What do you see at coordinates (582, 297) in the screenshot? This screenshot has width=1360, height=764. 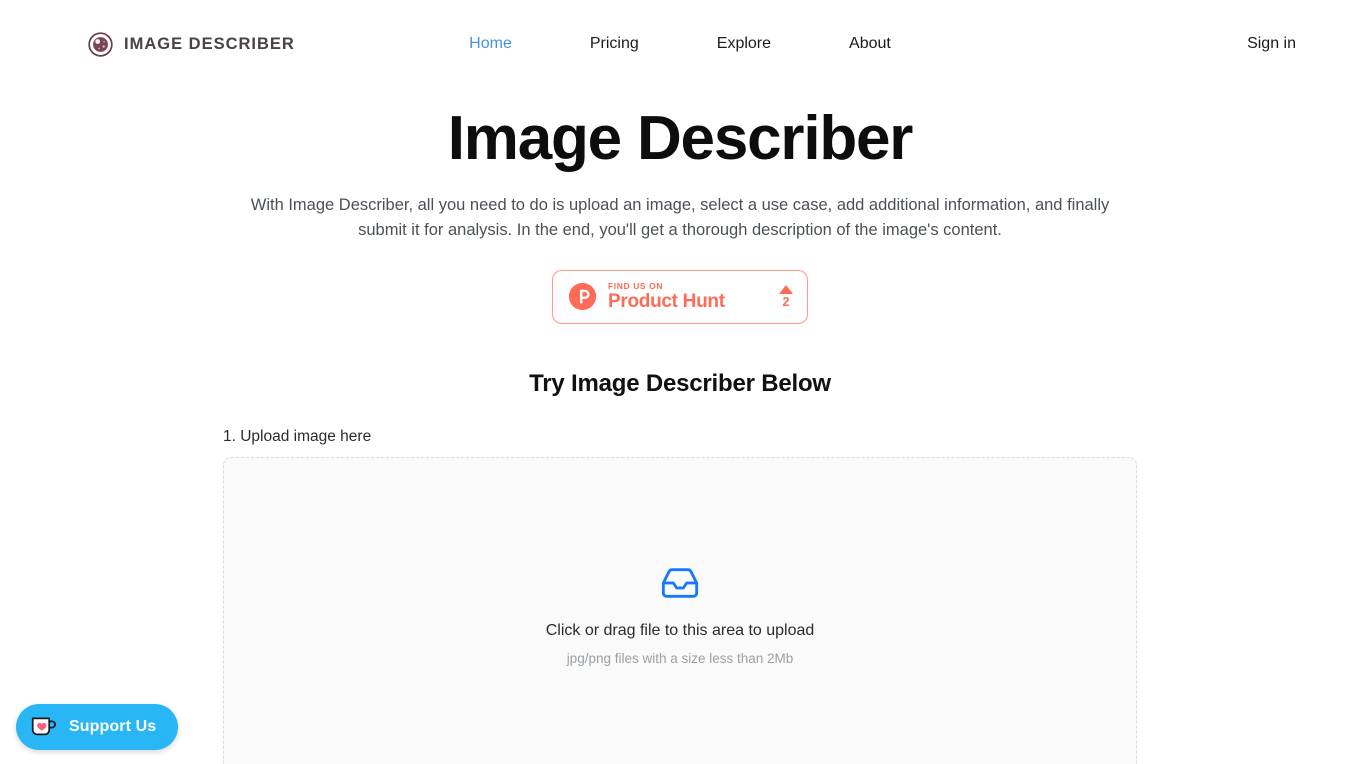 I see `product-hunt-p-icon` at bounding box center [582, 297].